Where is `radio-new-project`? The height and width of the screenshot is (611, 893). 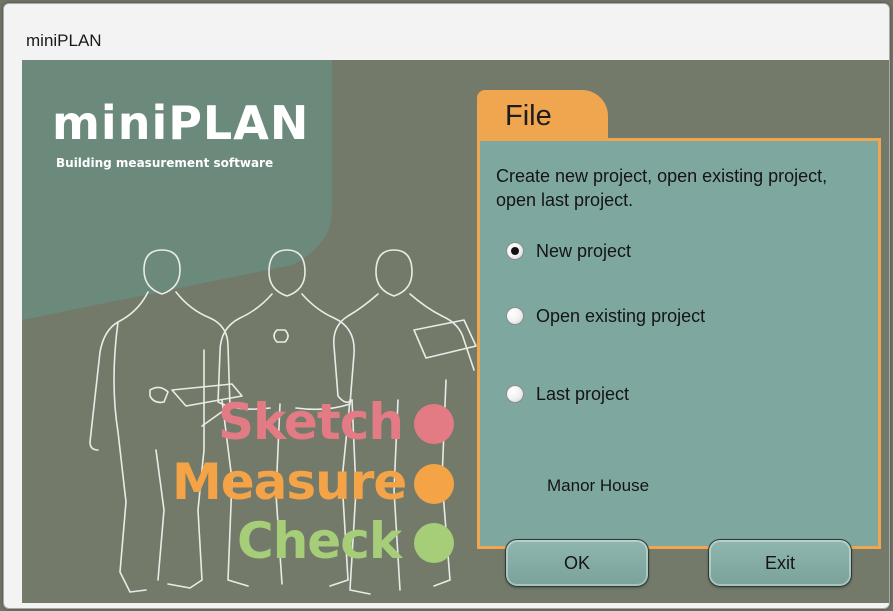
radio-new-project is located at coordinates (515, 251).